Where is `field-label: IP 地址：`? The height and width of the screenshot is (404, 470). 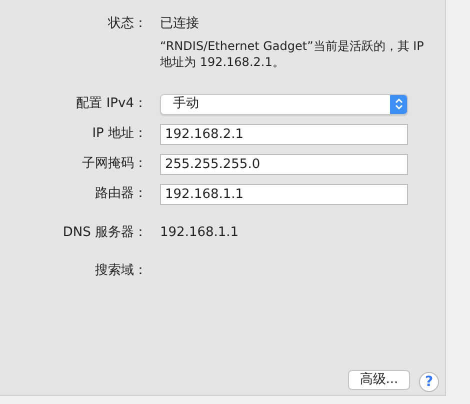 field-label: IP 地址： is located at coordinates (119, 134).